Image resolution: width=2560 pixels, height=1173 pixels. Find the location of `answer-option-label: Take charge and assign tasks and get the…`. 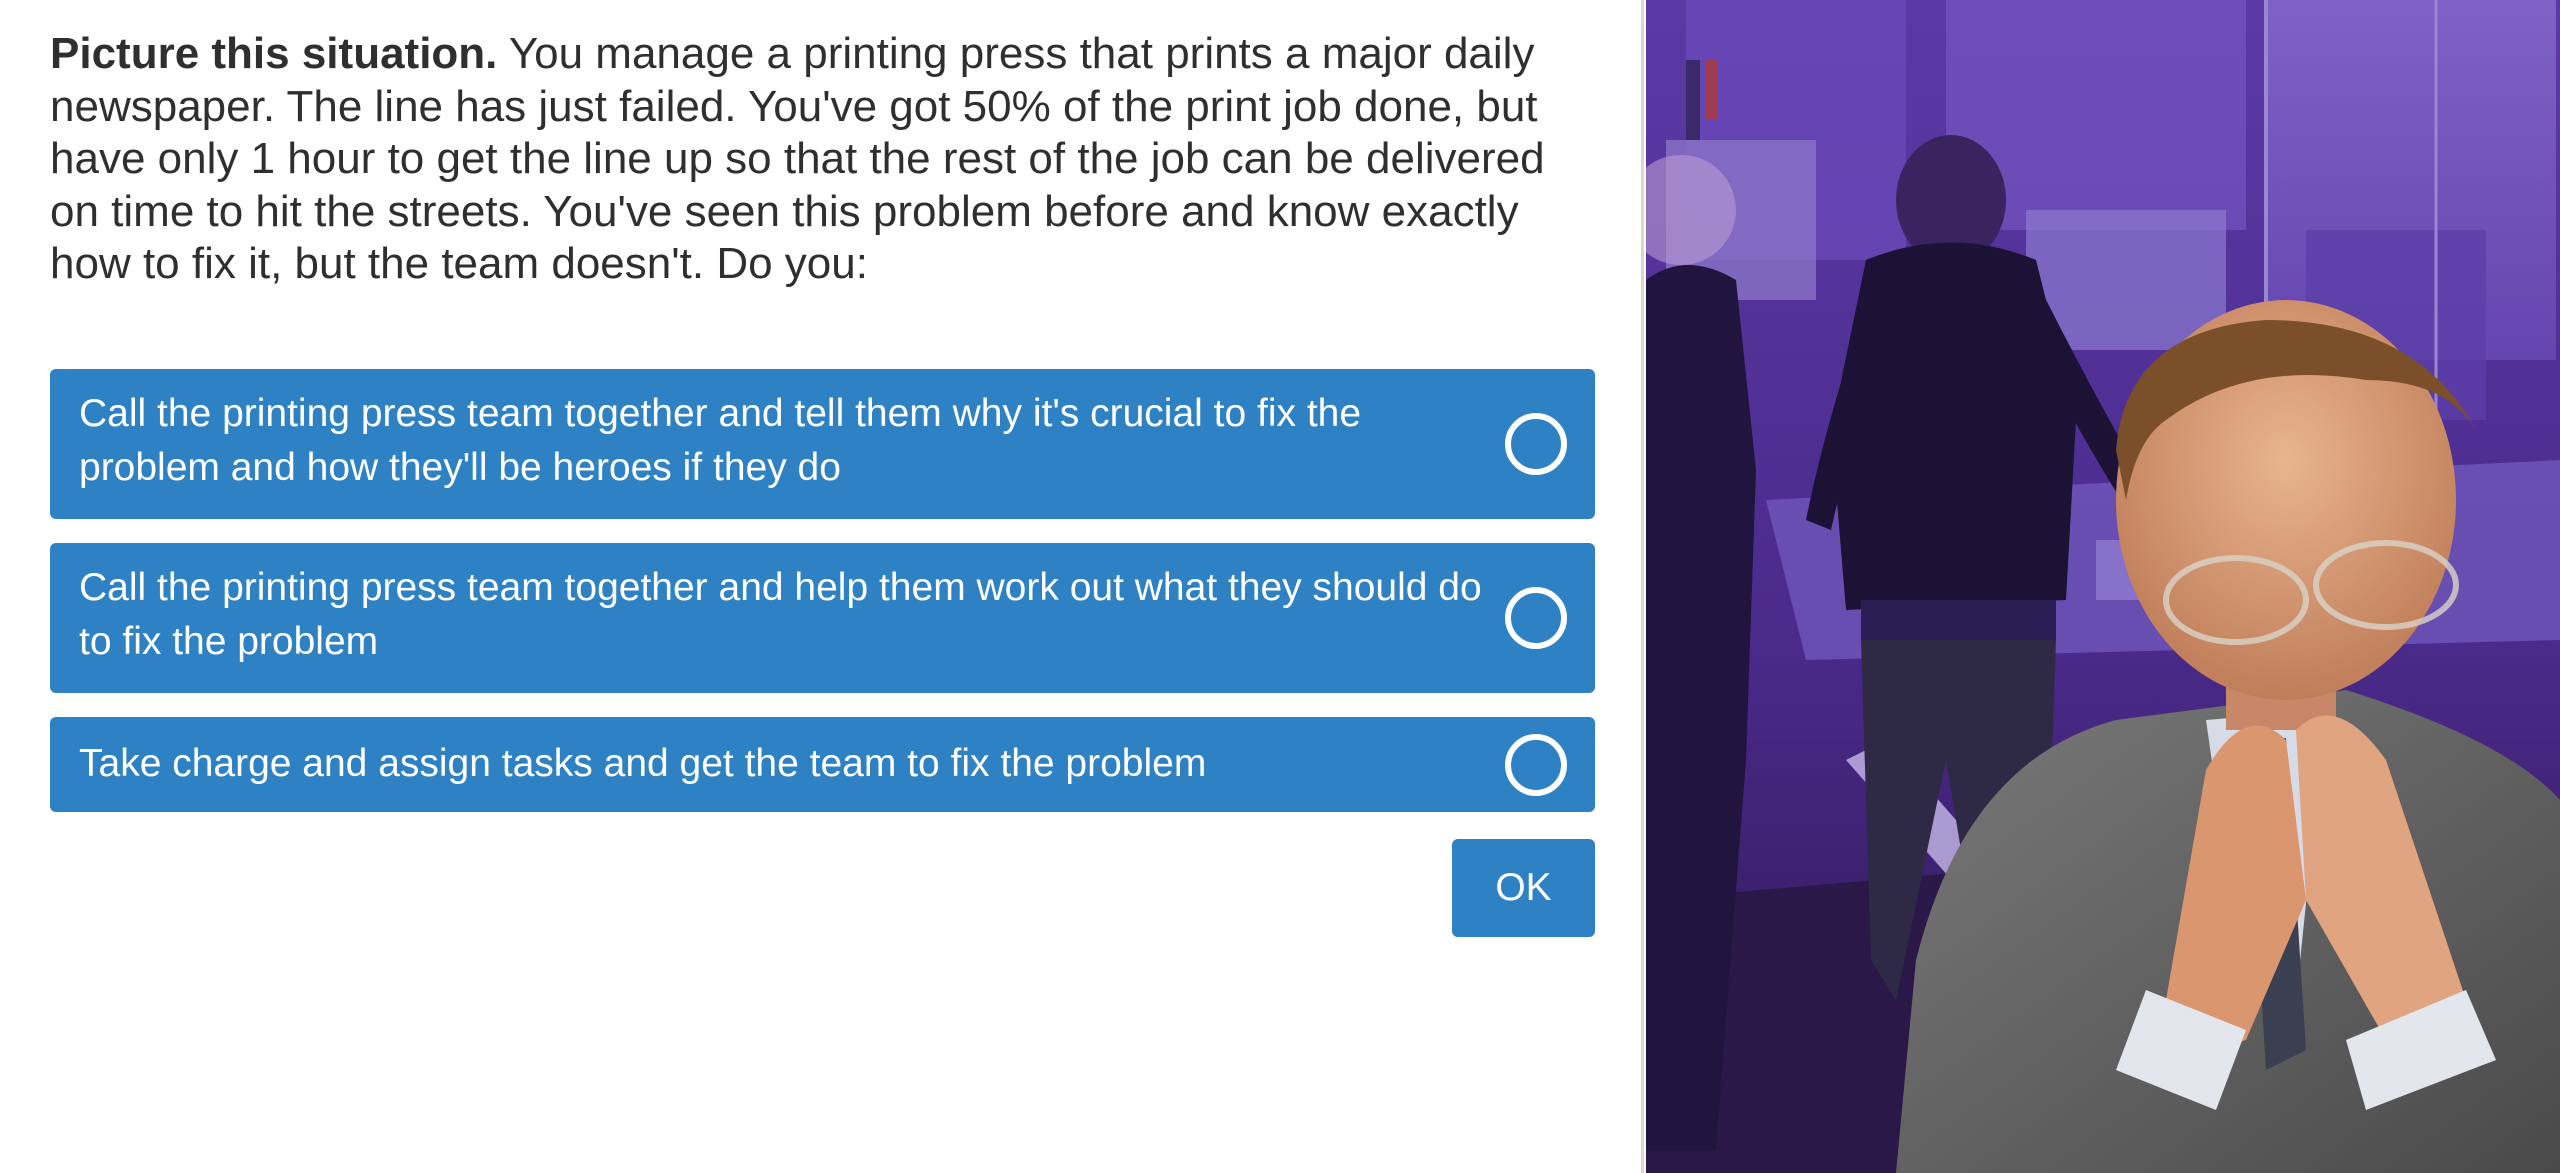

answer-option-label: Take charge and assign tasks and get the… is located at coordinates (643, 763).